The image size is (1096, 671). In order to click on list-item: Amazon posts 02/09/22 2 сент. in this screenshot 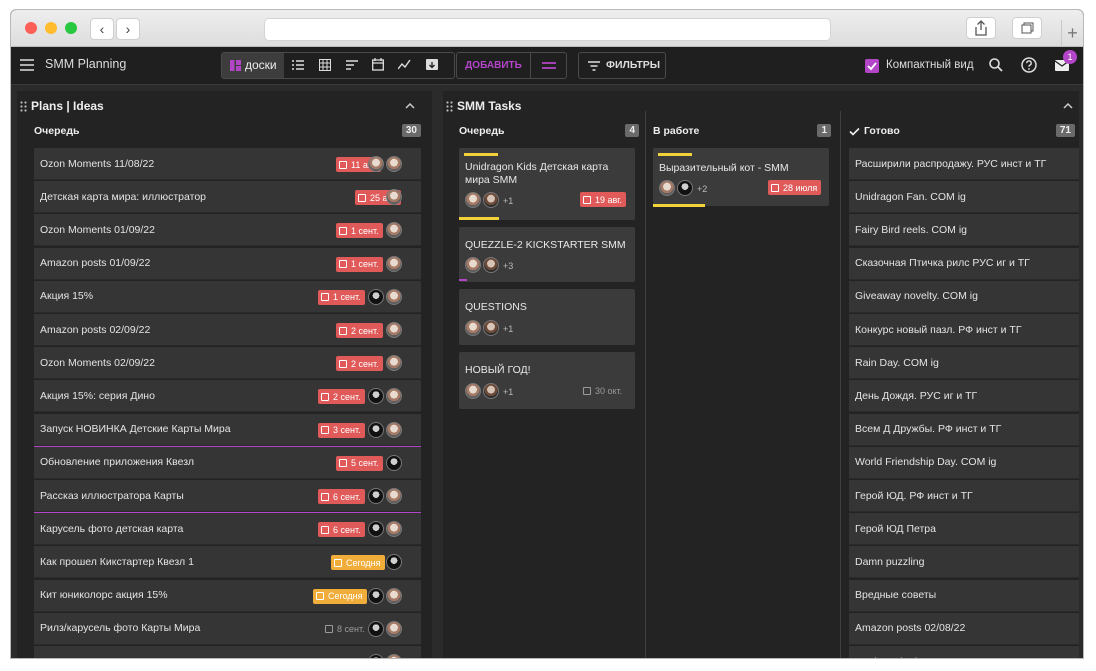, I will do `click(227, 330)`.